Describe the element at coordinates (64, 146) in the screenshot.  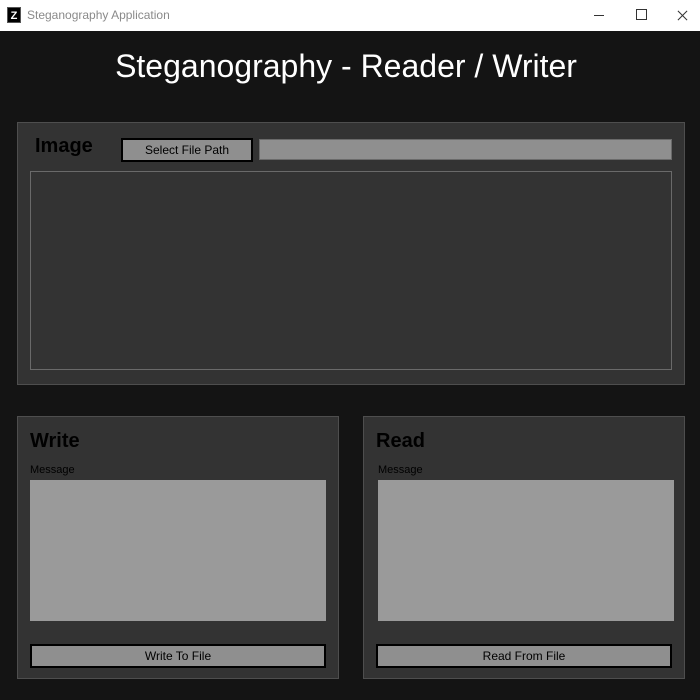
I see `image-heading: Image` at that location.